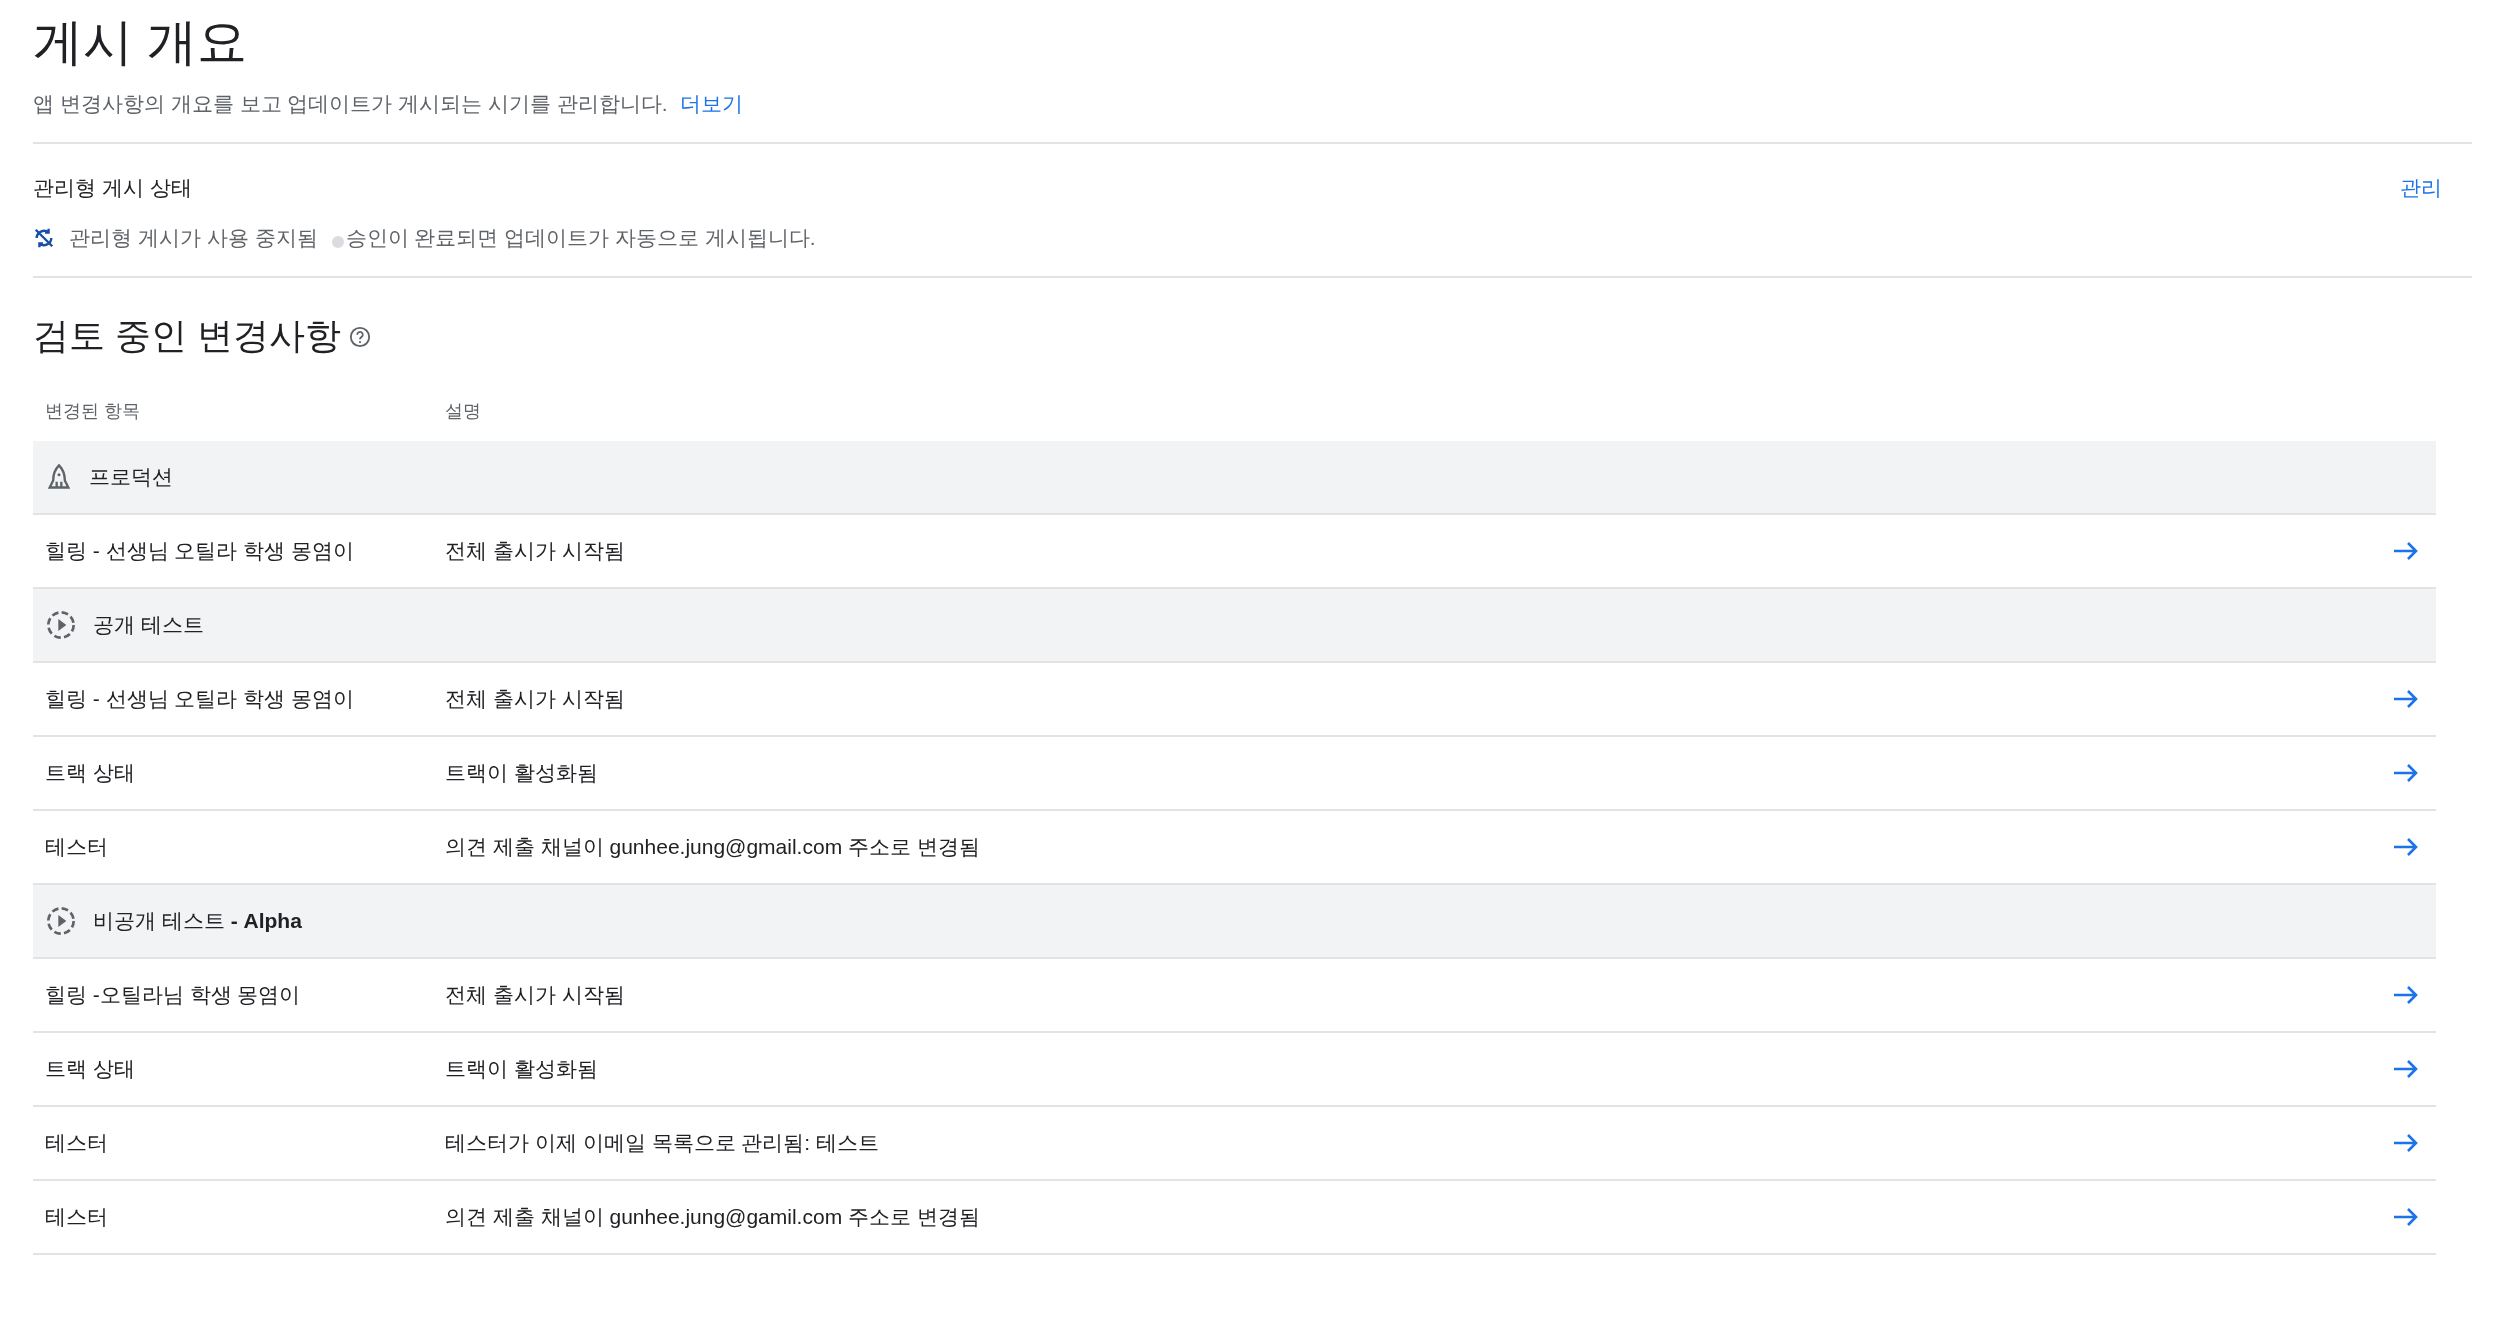  I want to click on status-note: 승인이 완료되면 업데이트가 자동으로 게시됩니다., so click(580, 238).